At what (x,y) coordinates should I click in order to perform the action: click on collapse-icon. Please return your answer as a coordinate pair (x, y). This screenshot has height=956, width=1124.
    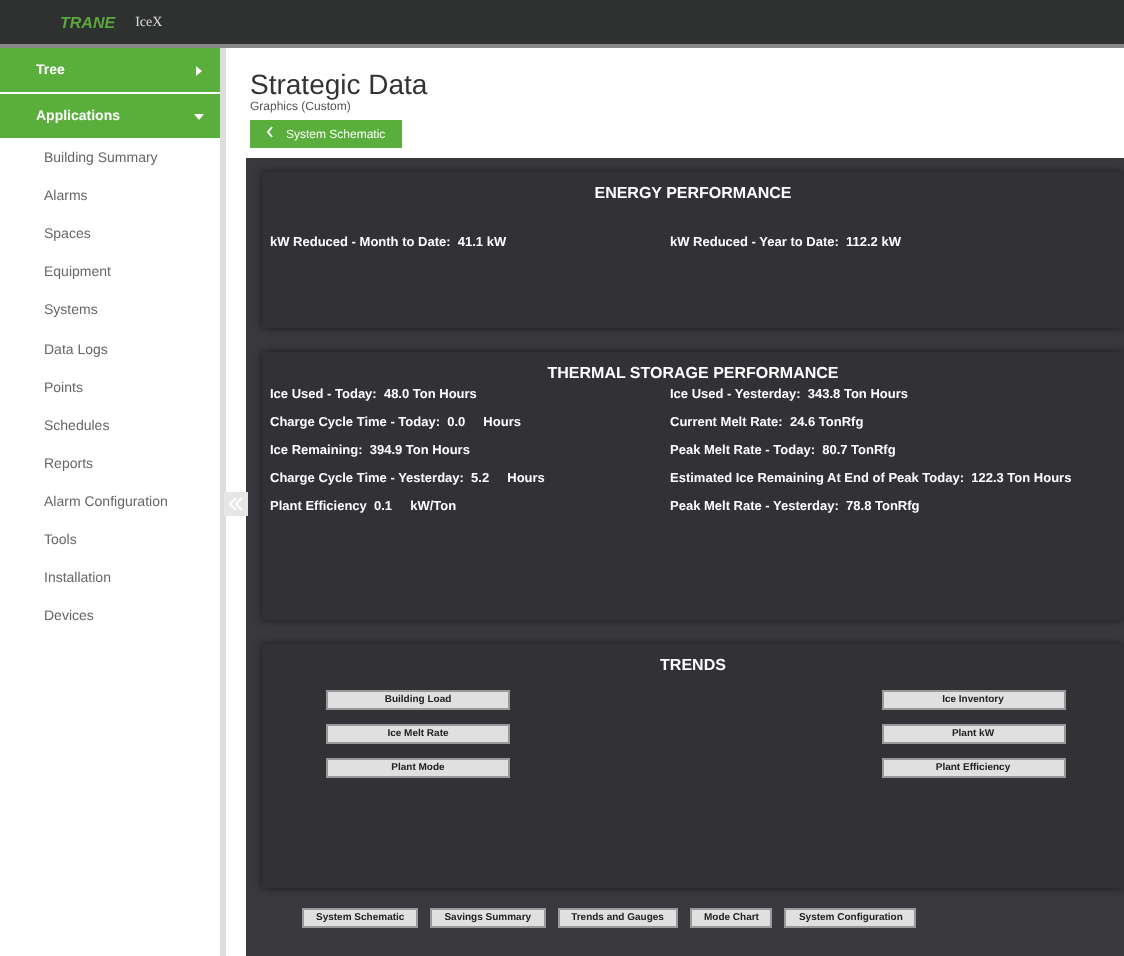
    Looking at the image, I should click on (236, 504).